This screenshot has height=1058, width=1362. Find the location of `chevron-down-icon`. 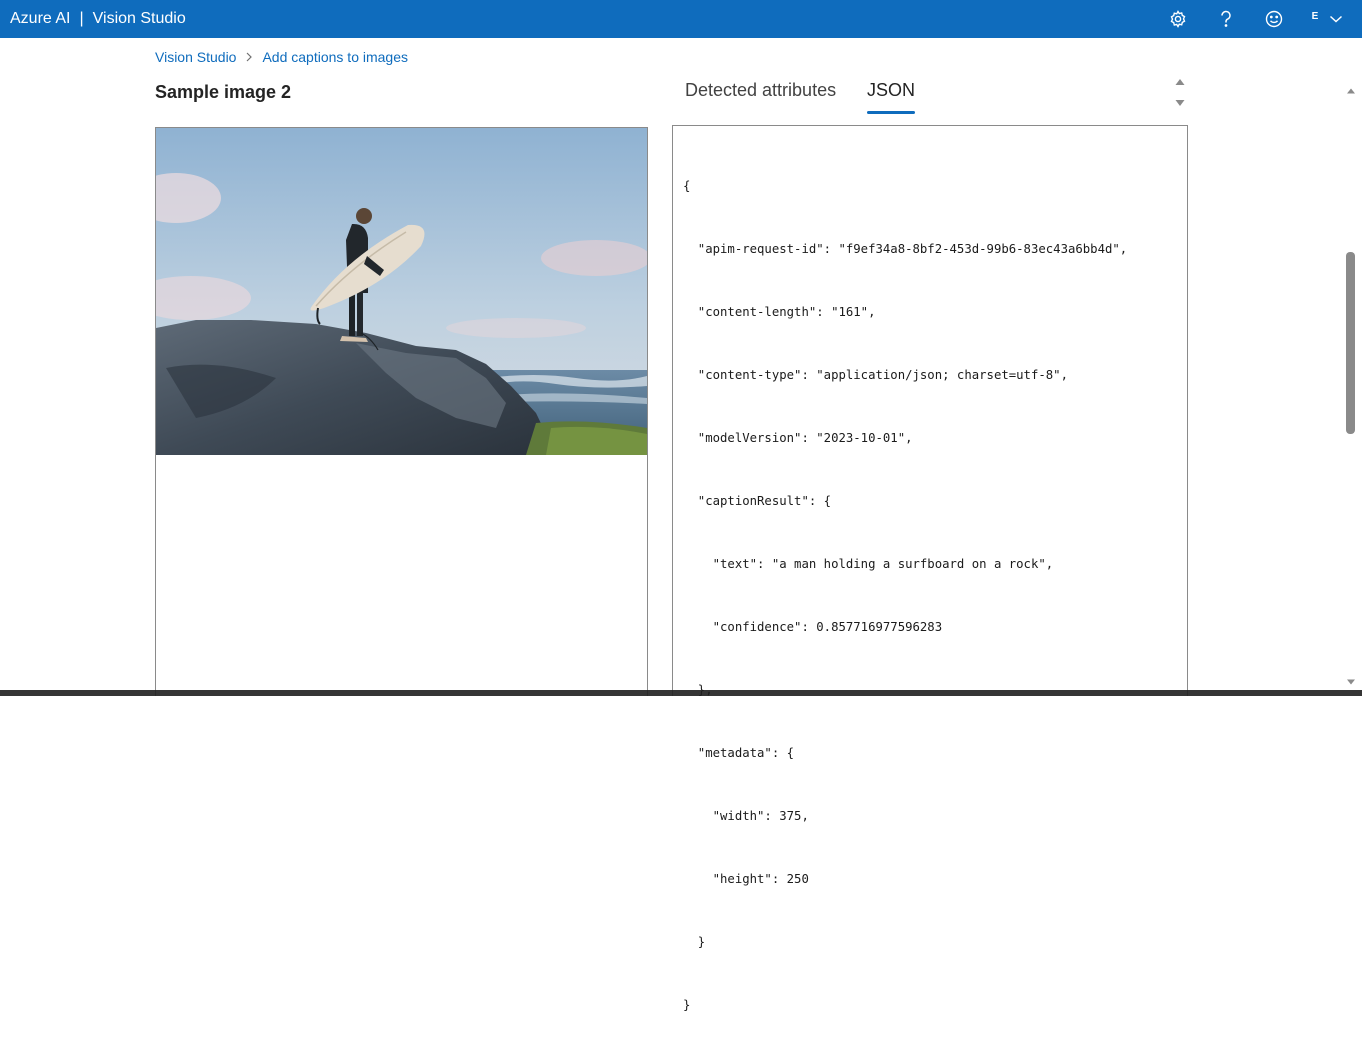

chevron-down-icon is located at coordinates (1336, 19).